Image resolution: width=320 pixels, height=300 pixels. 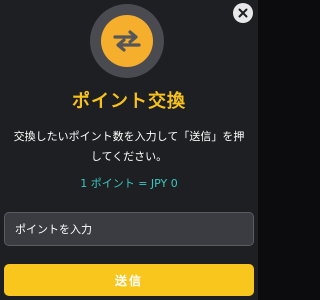 I want to click on exchange-arrows-icon, so click(x=127, y=41).